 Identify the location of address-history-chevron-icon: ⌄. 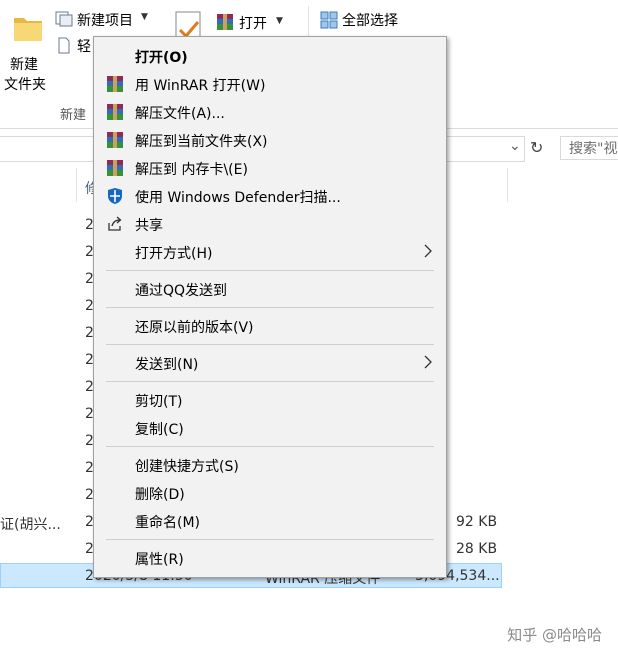
(515, 146).